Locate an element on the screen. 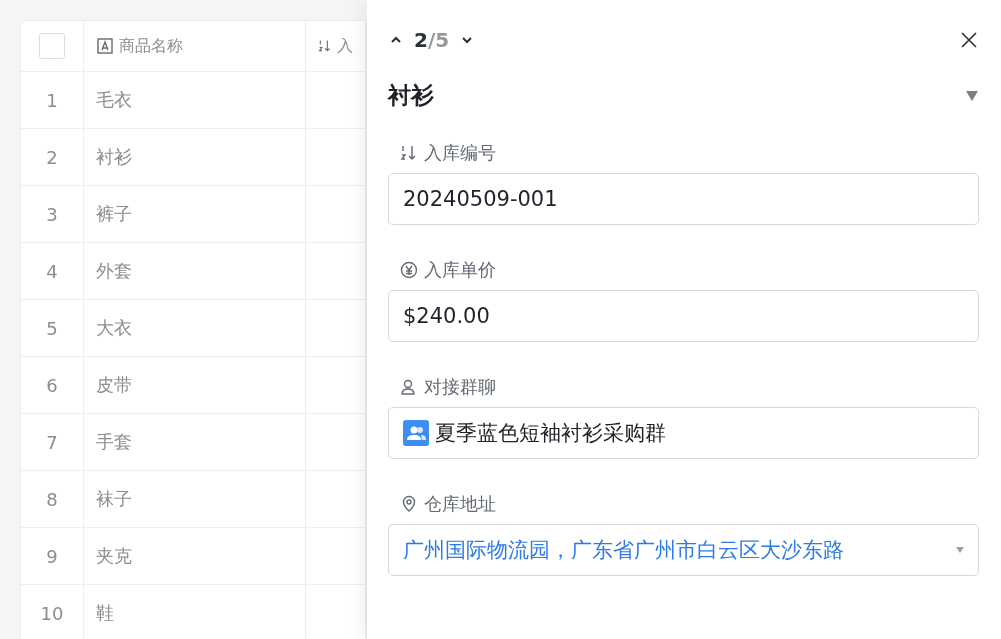 This screenshot has height=639, width=1001. row-number: 2 is located at coordinates (52, 157).